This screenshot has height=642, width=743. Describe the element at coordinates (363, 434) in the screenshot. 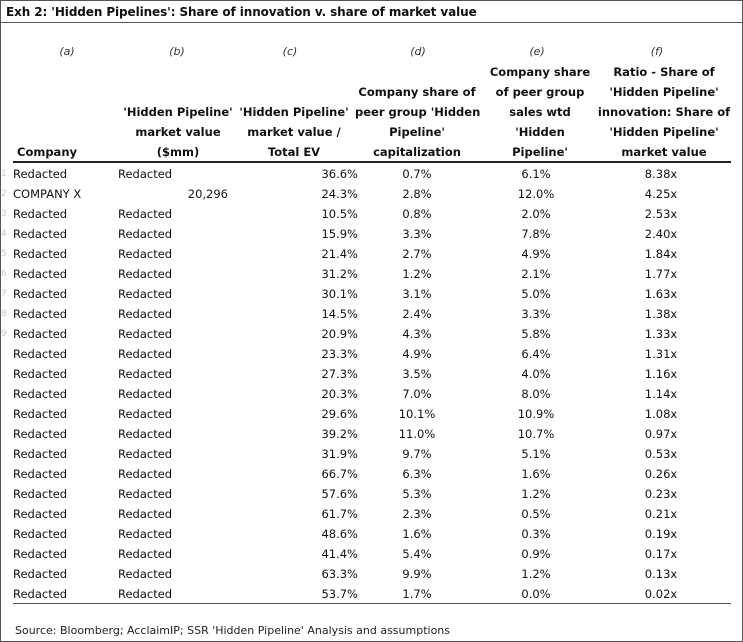

I see `table-row: Redacted Redacted 39.2% 11.0% 10.7% 0.97x` at that location.